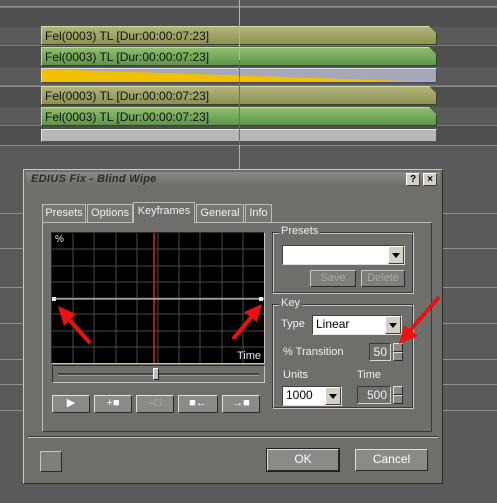  Describe the element at coordinates (164, 212) in the screenshot. I see `tab-keyframes: Keyframes` at that location.